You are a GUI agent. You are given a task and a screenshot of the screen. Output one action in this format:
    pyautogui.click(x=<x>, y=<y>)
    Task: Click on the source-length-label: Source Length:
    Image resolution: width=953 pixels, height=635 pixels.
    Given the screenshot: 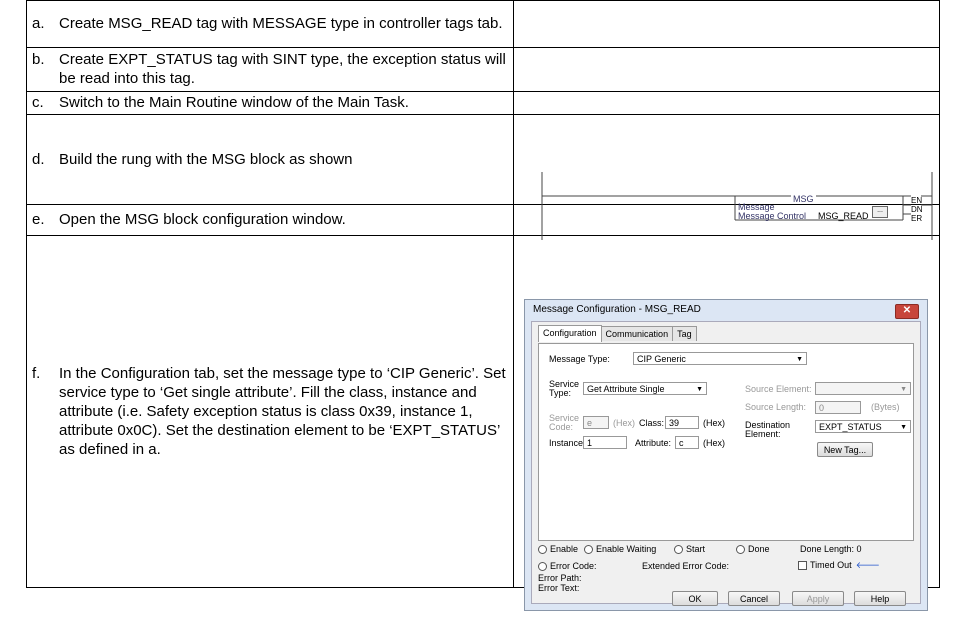 What is the action you would take?
    pyautogui.click(x=776, y=407)
    